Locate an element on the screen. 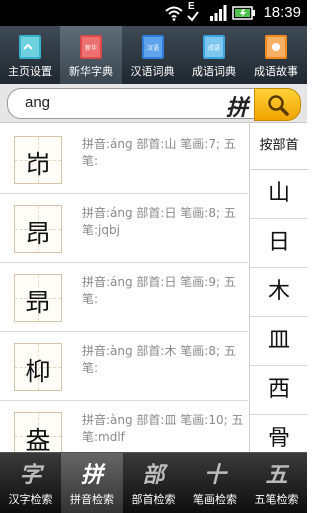 Image resolution: width=320 pixels, height=513 pixels. tab-chinese-dictionary-label: 汉语词典 is located at coordinates (152, 71).